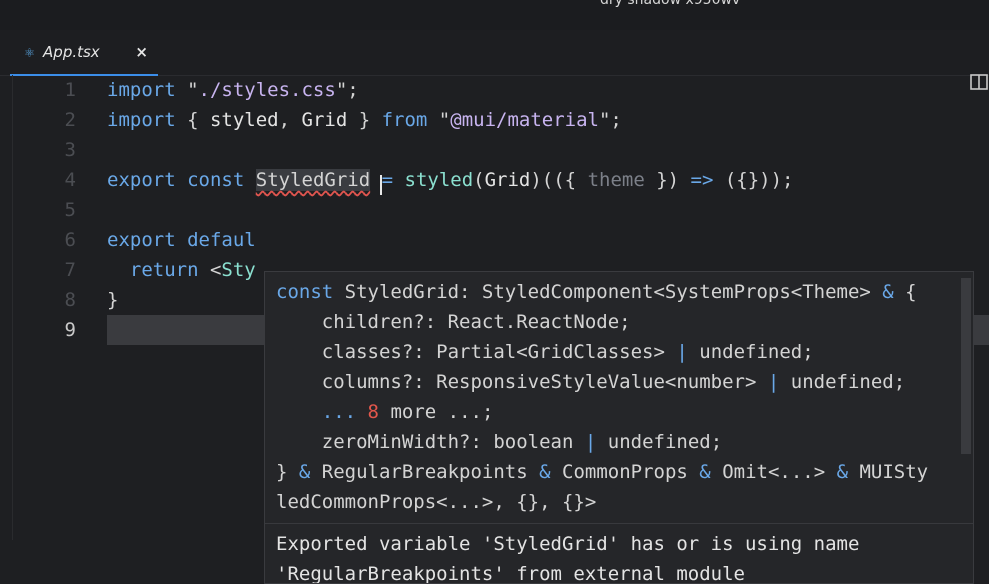 Image resolution: width=989 pixels, height=584 pixels. I want to click on window-status-text: dry shadow x950wv, so click(670, 4).